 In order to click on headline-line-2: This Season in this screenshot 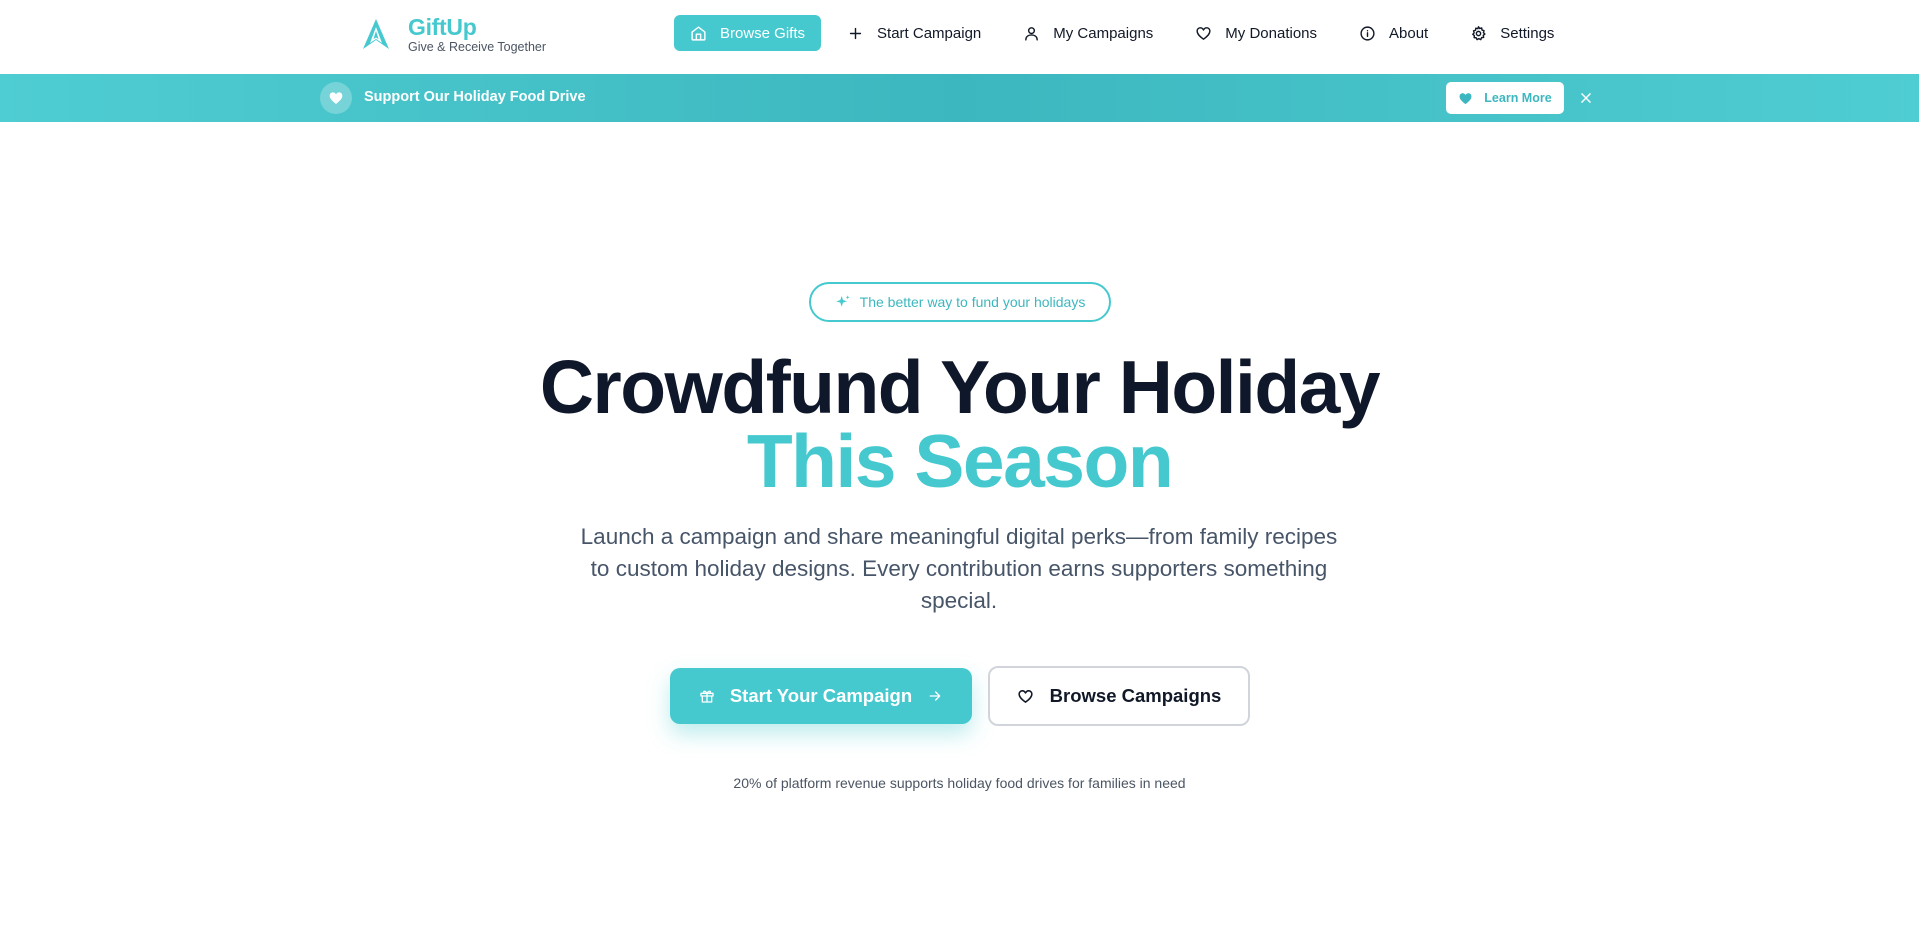, I will do `click(960, 461)`.